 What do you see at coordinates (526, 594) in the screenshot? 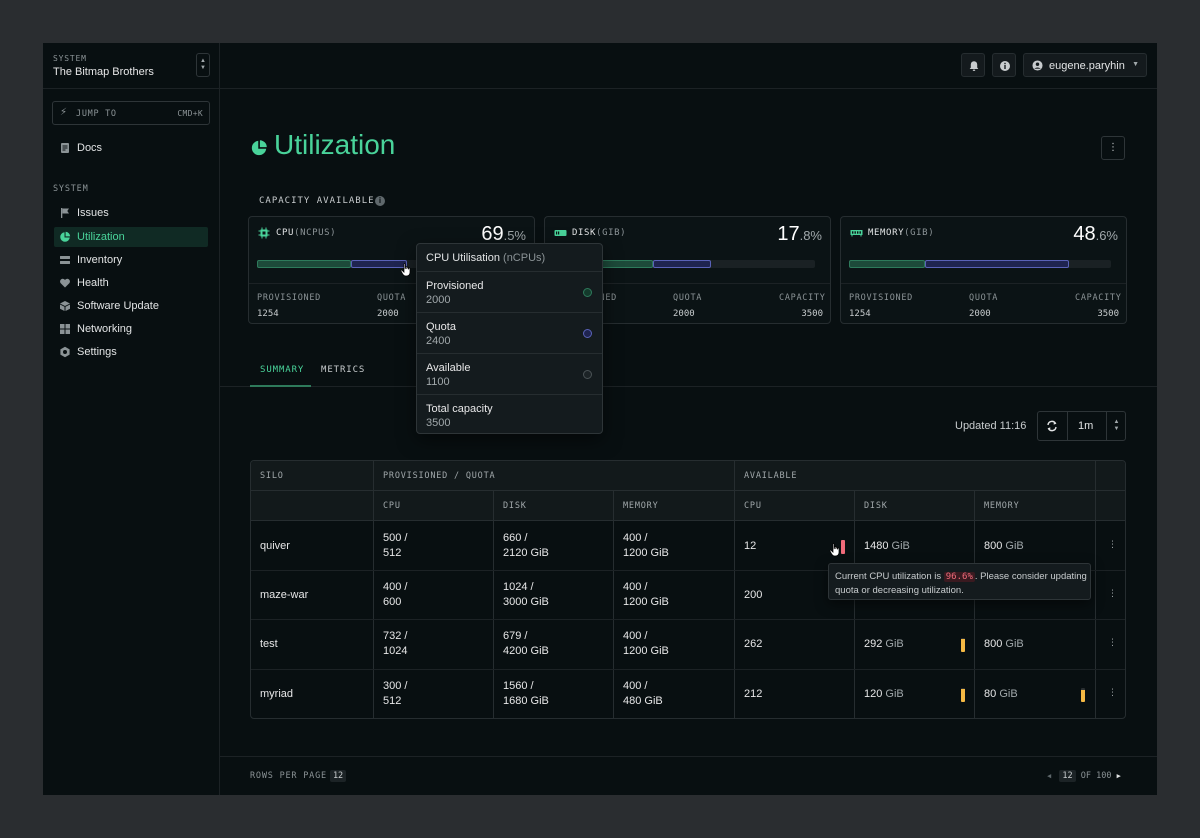
I see `prov-disk-cell: 1024 /3000 GiB` at bounding box center [526, 594].